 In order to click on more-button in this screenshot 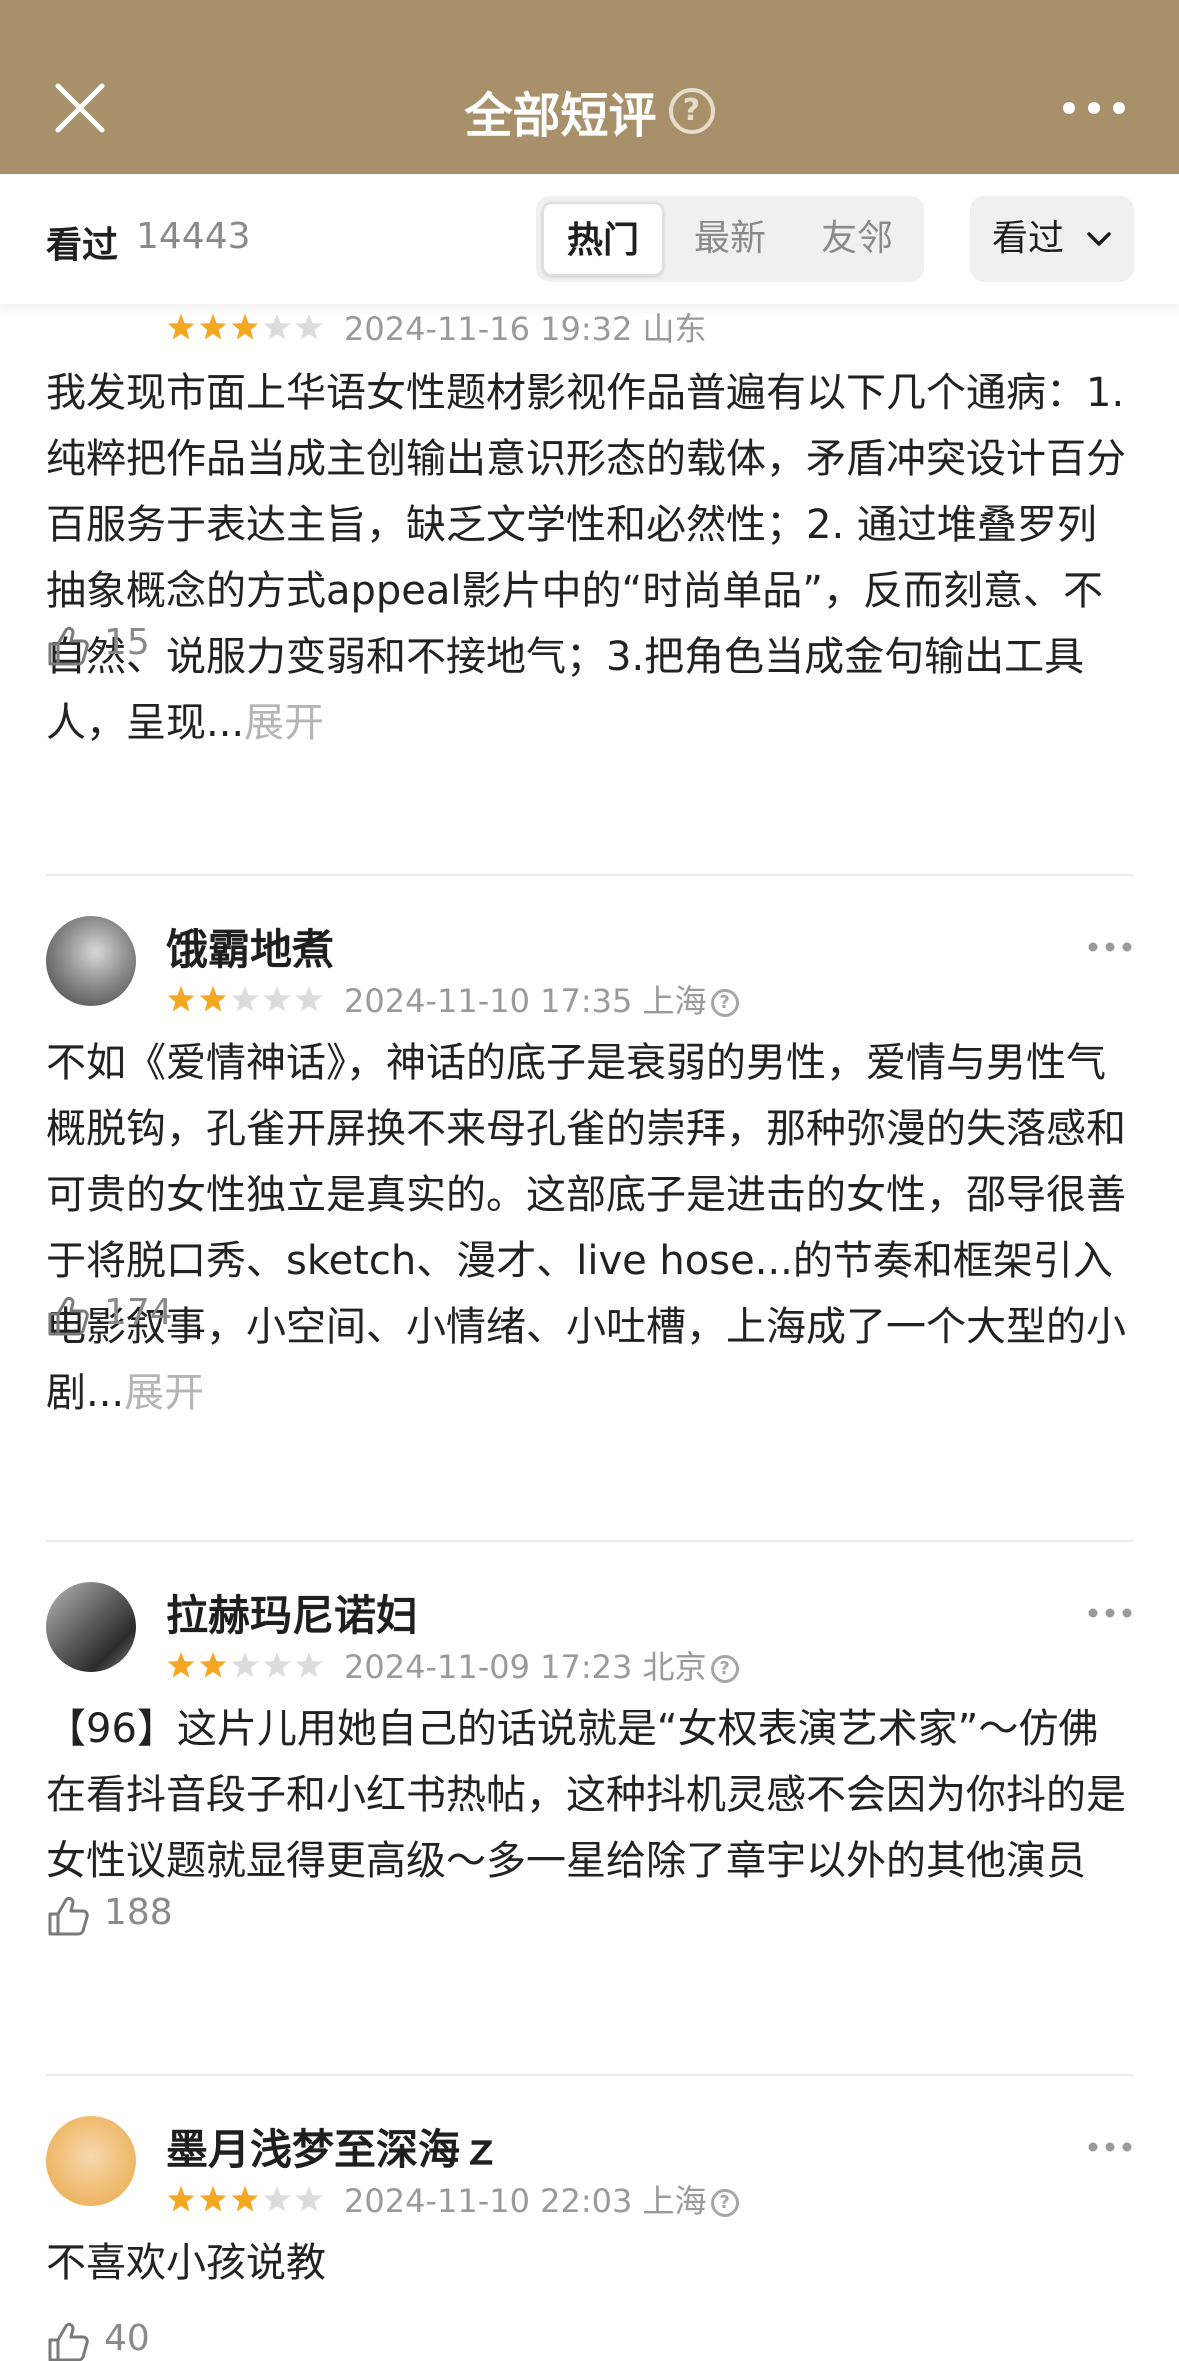, I will do `click(1094, 108)`.